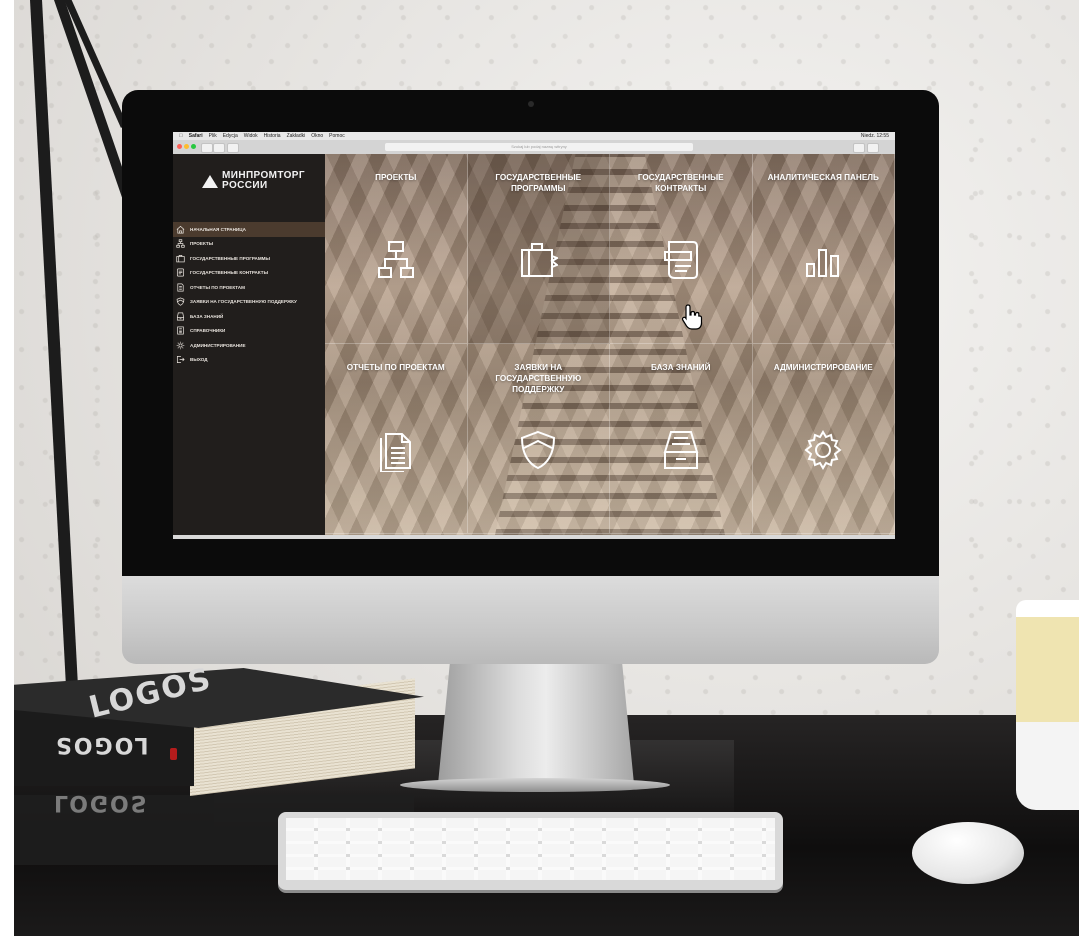 This screenshot has width=1079, height=936. What do you see at coordinates (199, 360) in the screenshot?
I see `sidebar-item-label: ВЫХОД` at bounding box center [199, 360].